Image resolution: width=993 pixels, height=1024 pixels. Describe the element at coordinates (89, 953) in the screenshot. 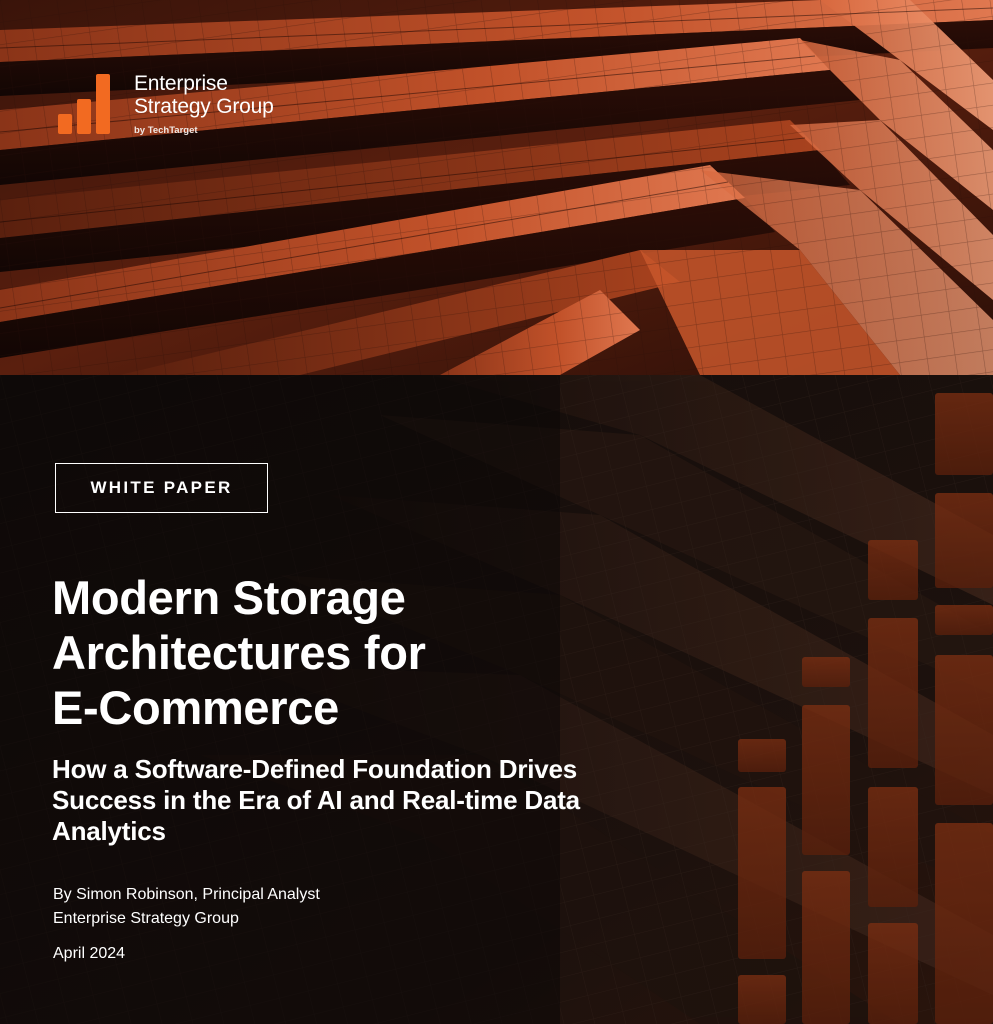

I see `publication-date: April 2024` at that location.